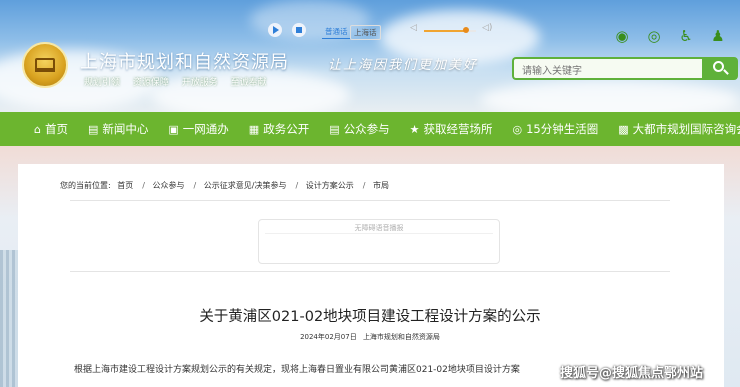 Image resolution: width=740 pixels, height=387 pixels. What do you see at coordinates (169, 185) in the screenshot?
I see `breadcrumb-item: 公众参与` at bounding box center [169, 185].